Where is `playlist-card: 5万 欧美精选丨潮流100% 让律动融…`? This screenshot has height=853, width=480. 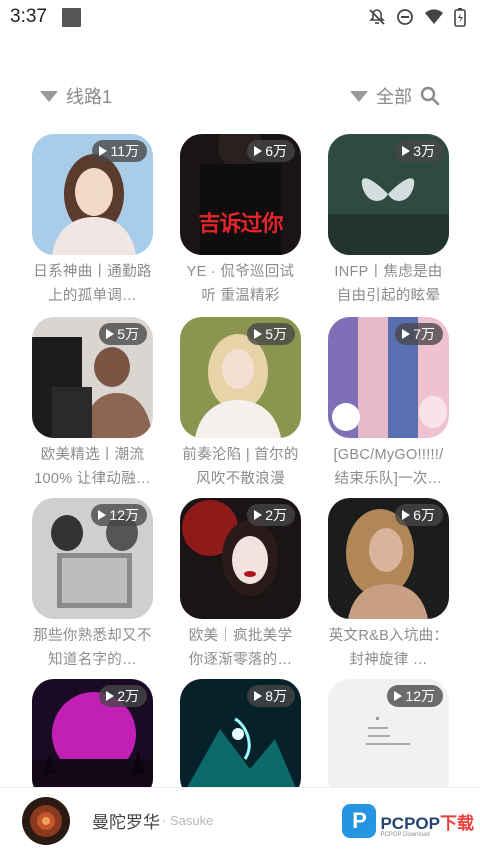 playlist-card: 5万 欧美精选丨潮流100% 让律动融… is located at coordinates (92, 404).